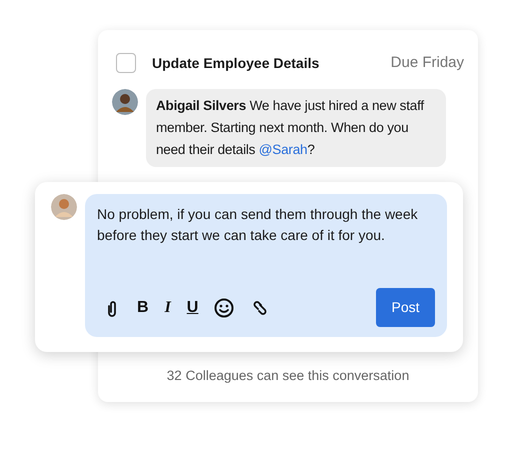  What do you see at coordinates (167, 308) in the screenshot?
I see `italic-button: I` at bounding box center [167, 308].